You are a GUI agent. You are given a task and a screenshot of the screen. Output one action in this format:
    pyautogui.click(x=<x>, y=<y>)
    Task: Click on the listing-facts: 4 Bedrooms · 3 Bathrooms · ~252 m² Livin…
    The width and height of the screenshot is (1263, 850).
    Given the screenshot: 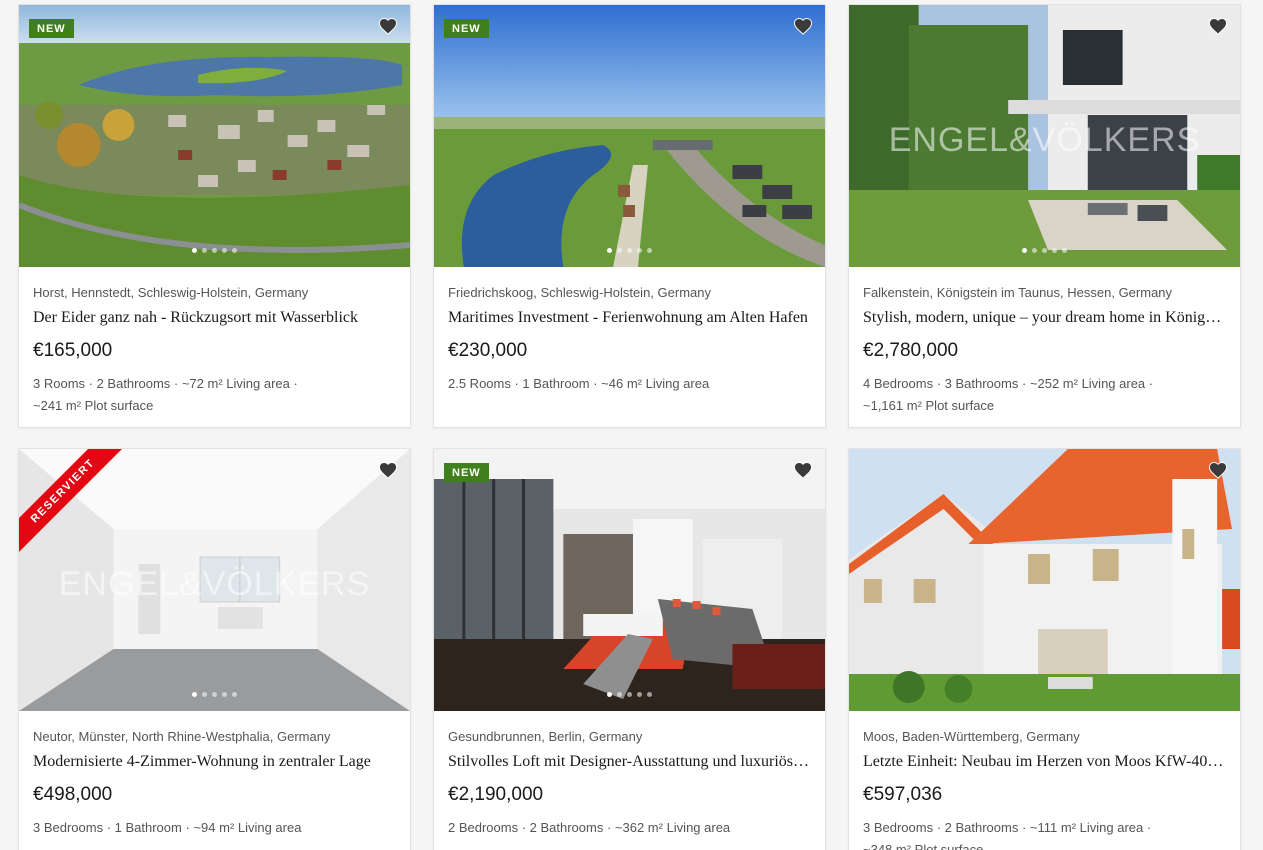 What is the action you would take?
    pyautogui.click(x=1044, y=400)
    